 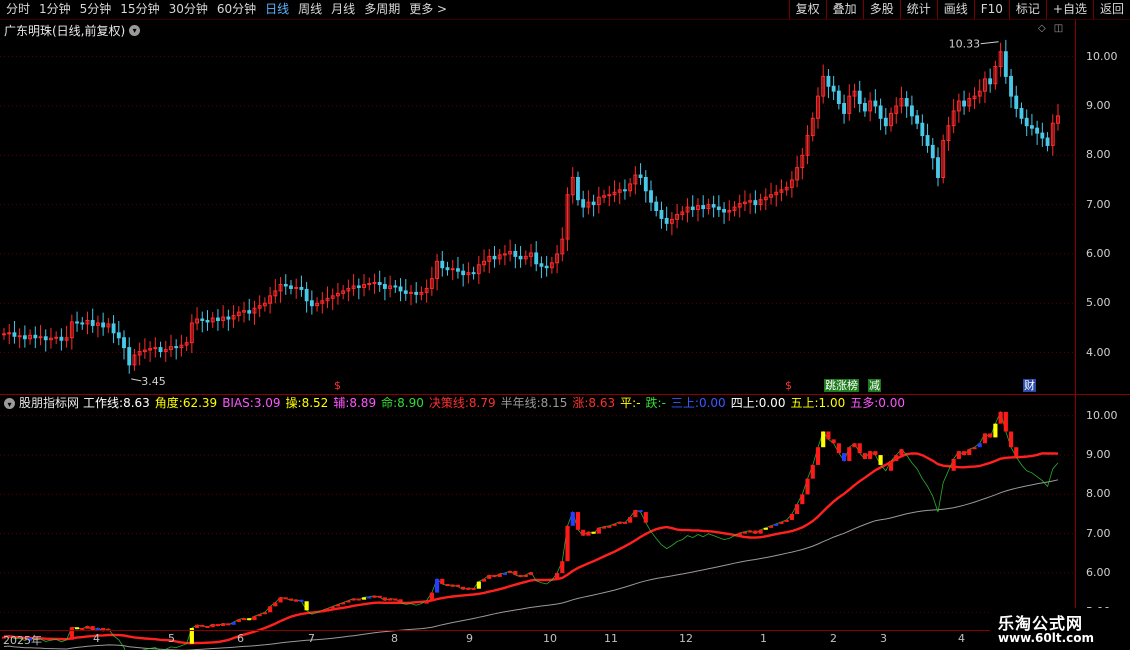 I want to click on period-tab: 多周期, so click(x=382, y=9).